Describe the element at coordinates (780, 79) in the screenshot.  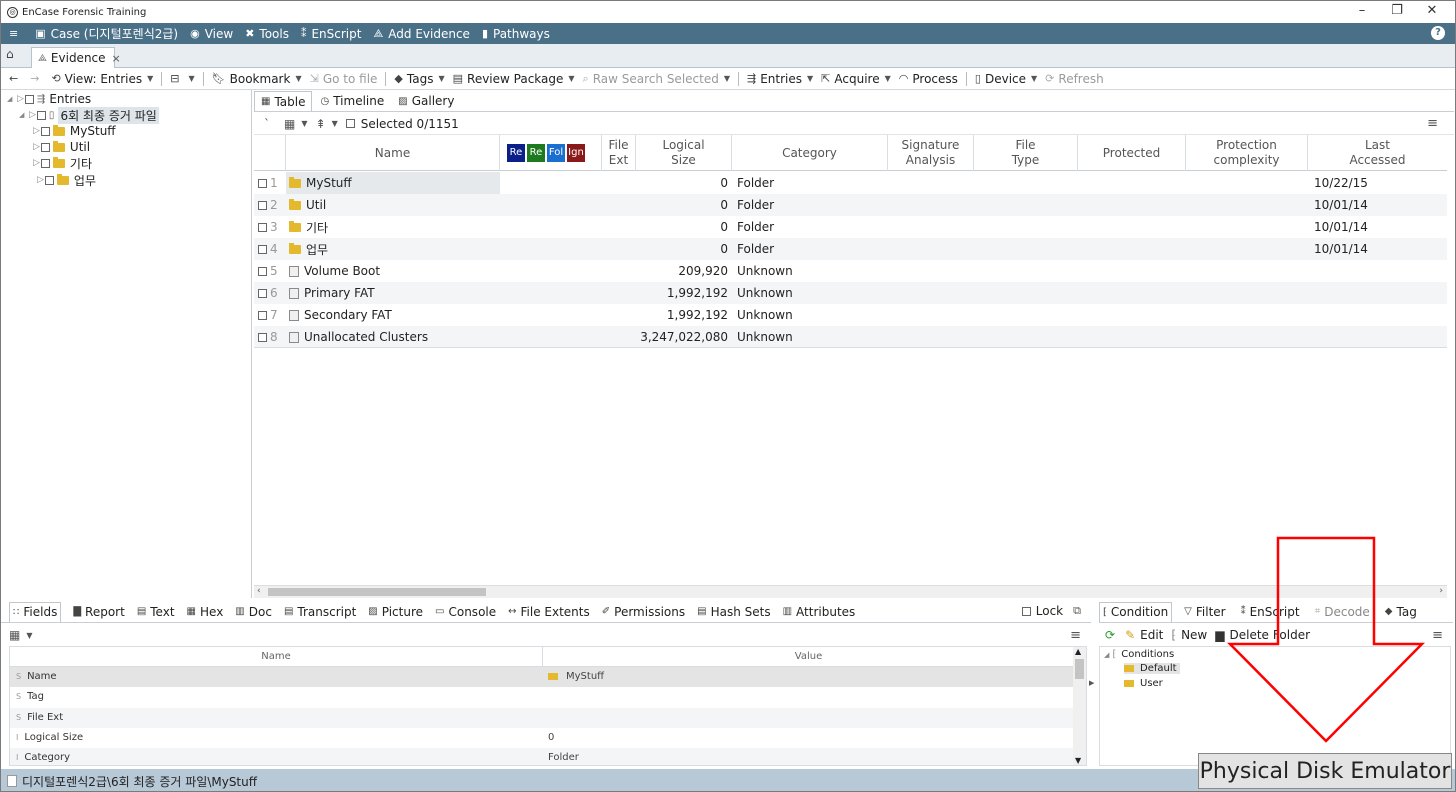
I see `entries-dropdown: ⇶ Entries ▼` at that location.